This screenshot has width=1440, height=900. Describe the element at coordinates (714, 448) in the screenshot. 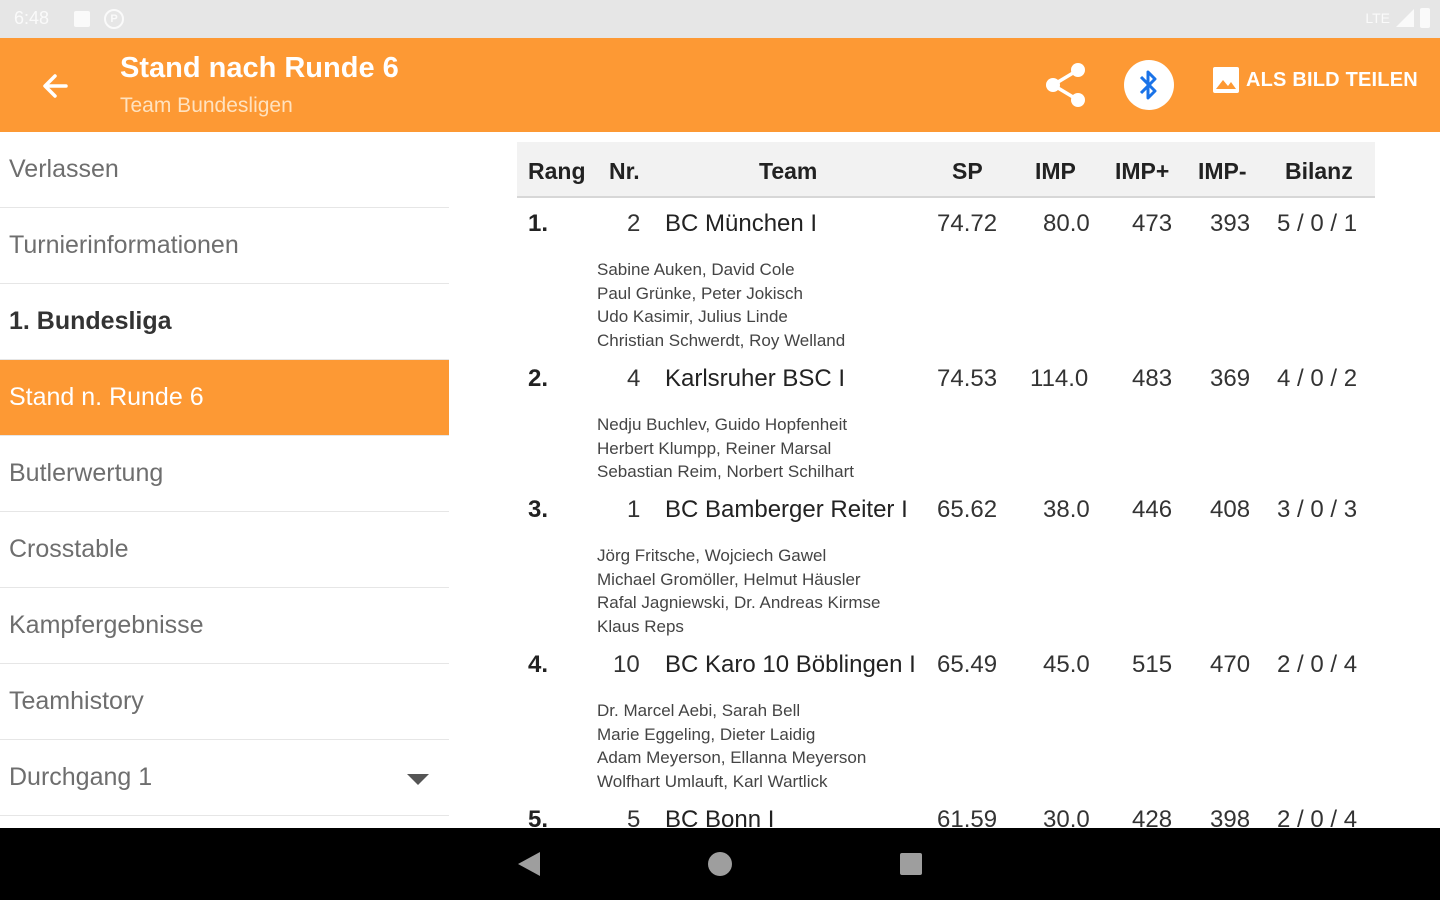

I see `player-line: Herbert Klumpp, Reiner Marsal` at that location.